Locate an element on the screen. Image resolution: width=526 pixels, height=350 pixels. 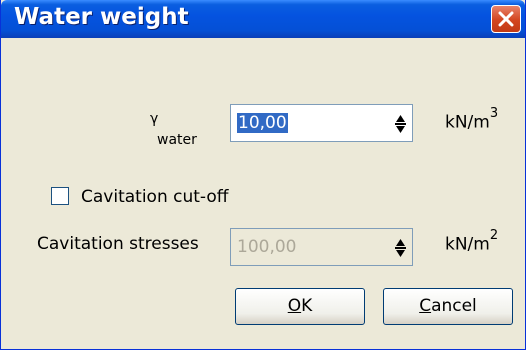
close-button is located at coordinates (506, 19).